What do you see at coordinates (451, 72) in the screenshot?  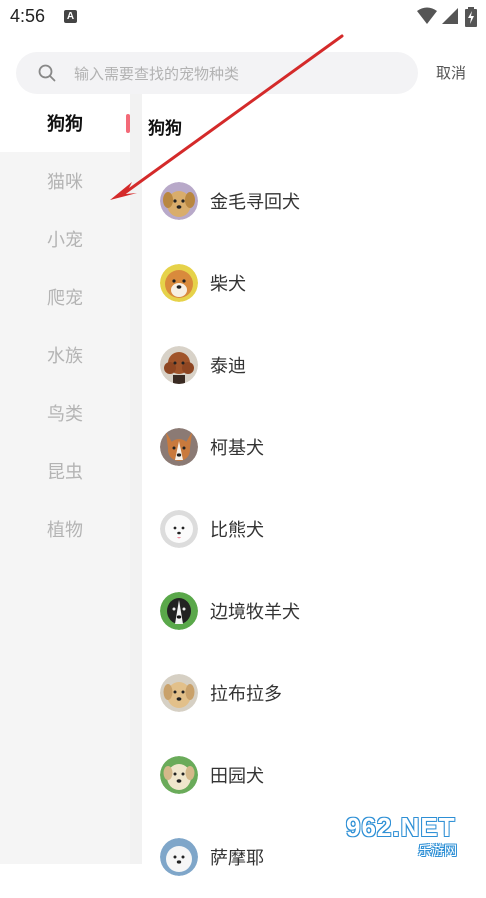 I see `cancel-button: 取消` at bounding box center [451, 72].